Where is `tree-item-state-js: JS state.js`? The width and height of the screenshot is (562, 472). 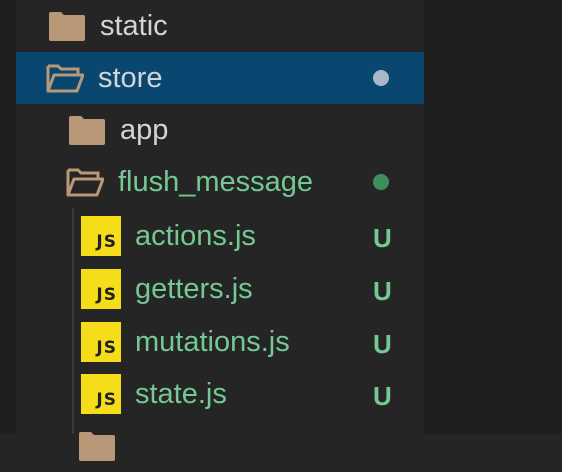
tree-item-state-js: JS state.js is located at coordinates (220, 394).